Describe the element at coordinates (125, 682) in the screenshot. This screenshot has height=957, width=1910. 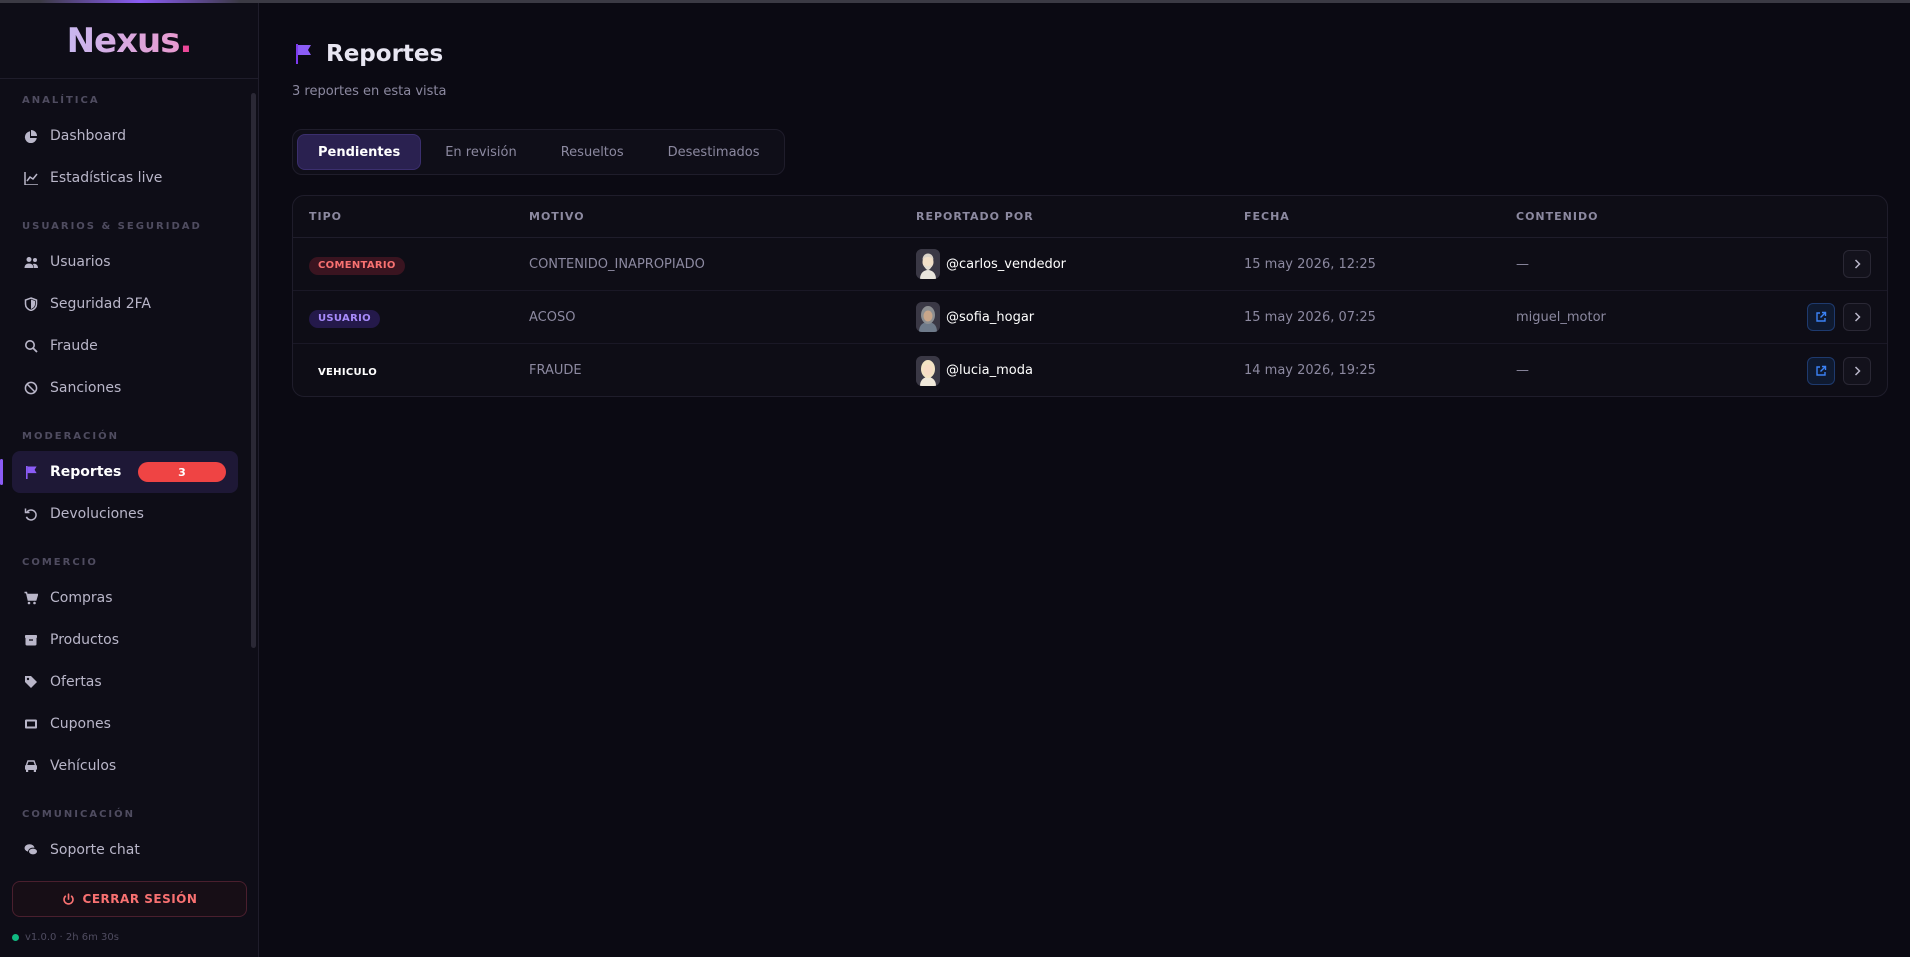
I see `sidebar-item-ofertas: Ofertas` at that location.